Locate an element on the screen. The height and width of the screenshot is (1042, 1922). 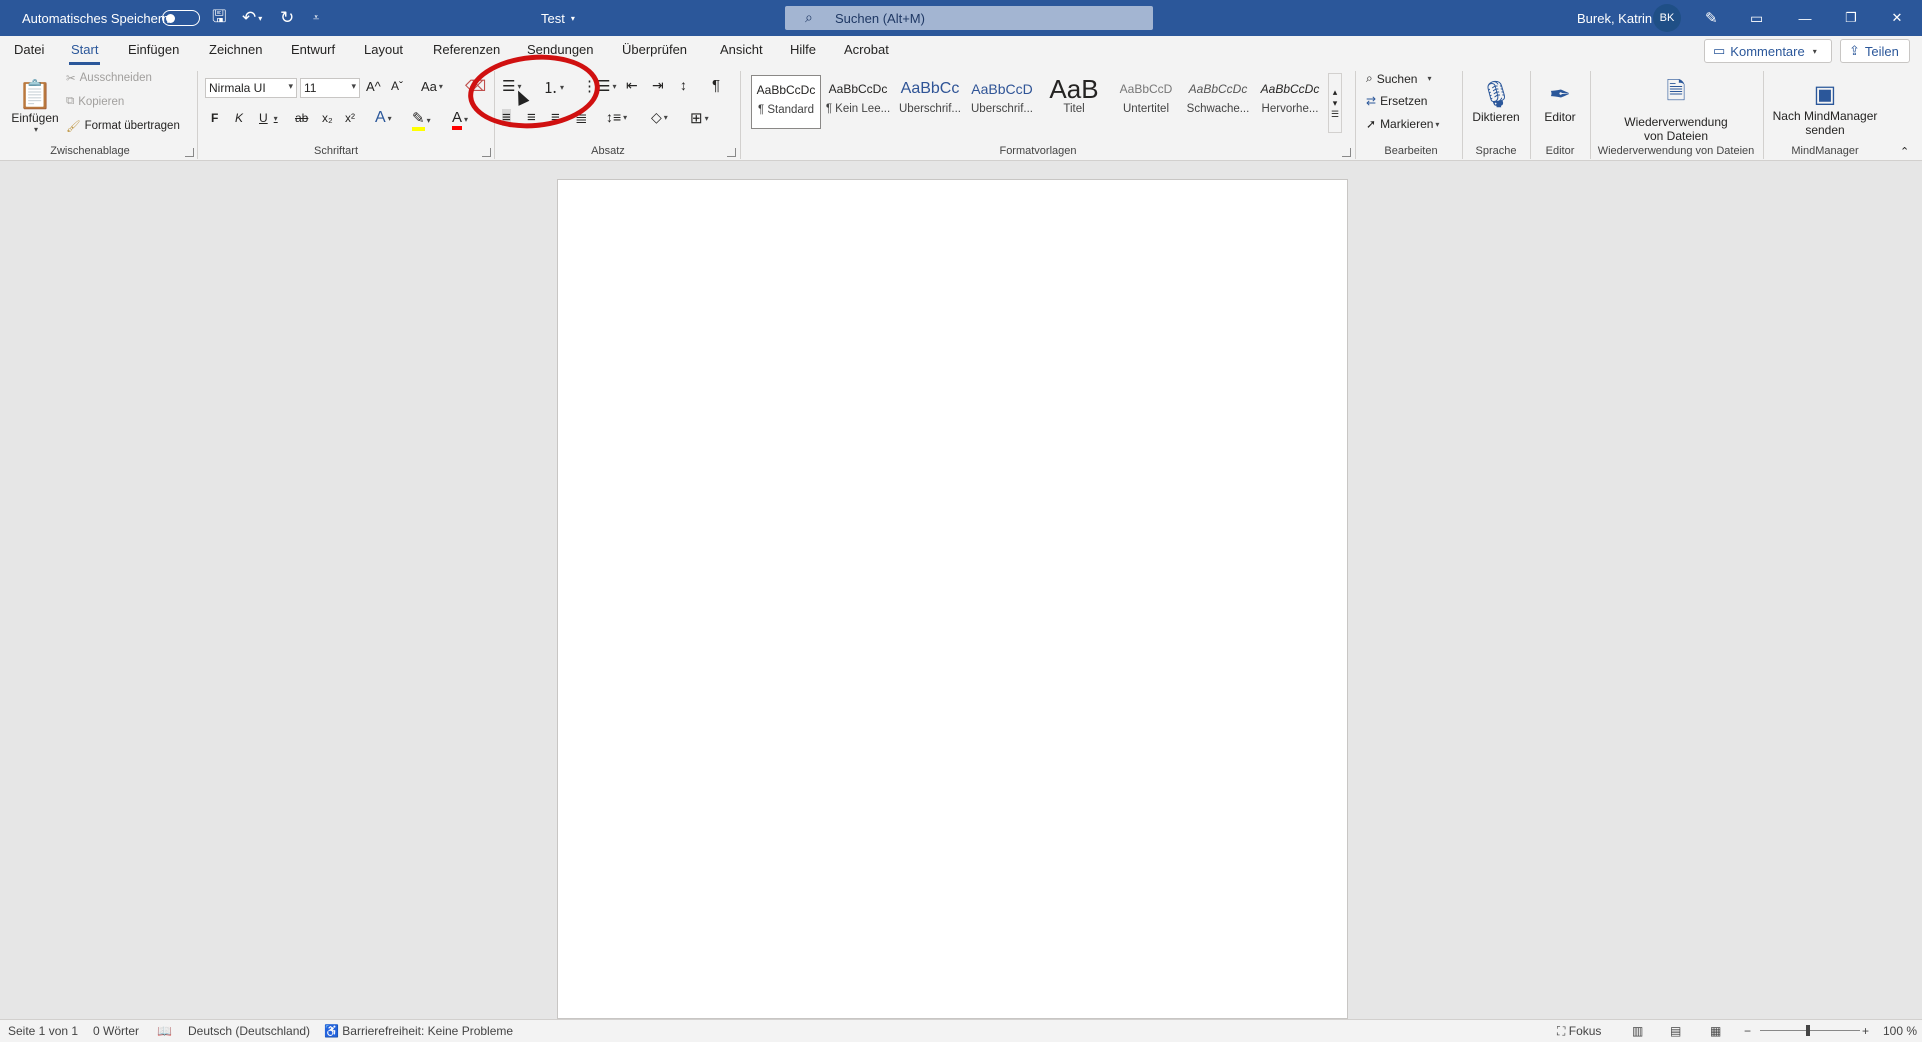
bold-button: F is located at coordinates (214, 118).